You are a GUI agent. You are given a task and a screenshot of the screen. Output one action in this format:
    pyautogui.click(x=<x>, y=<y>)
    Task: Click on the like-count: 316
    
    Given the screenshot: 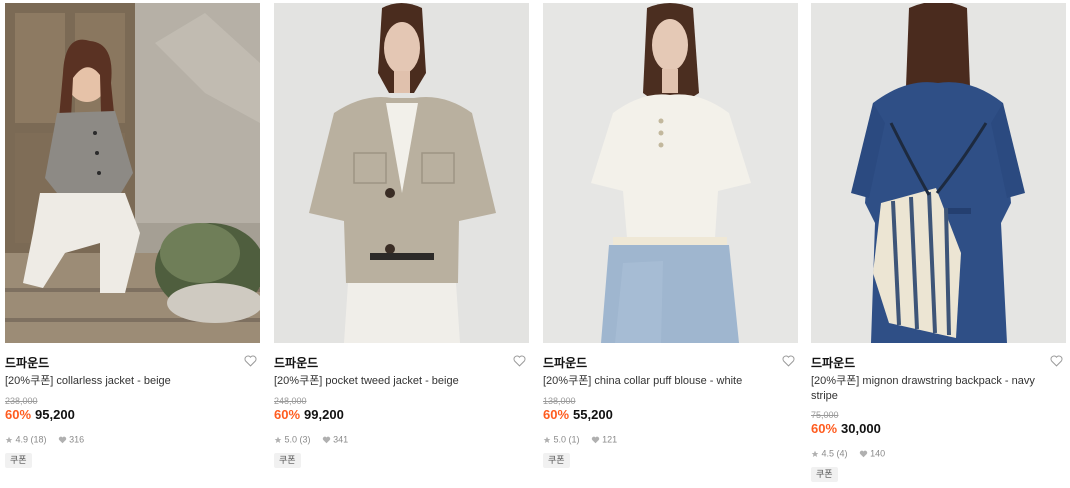 What is the action you would take?
    pyautogui.click(x=77, y=439)
    